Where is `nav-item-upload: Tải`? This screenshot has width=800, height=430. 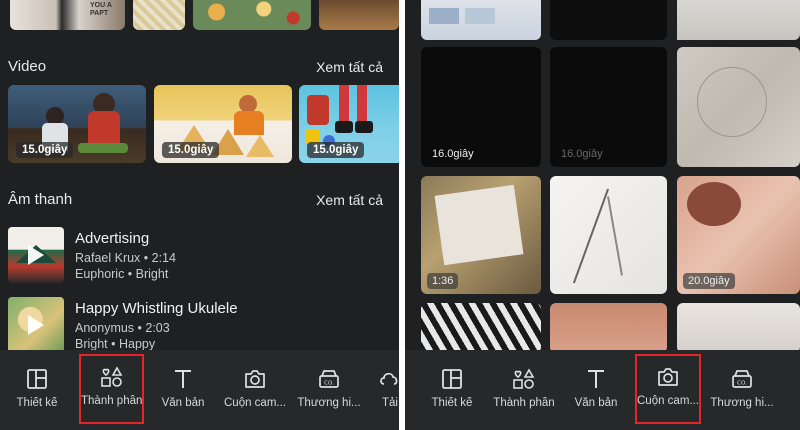
nav-item-upload: Tải is located at coordinates (384, 389).